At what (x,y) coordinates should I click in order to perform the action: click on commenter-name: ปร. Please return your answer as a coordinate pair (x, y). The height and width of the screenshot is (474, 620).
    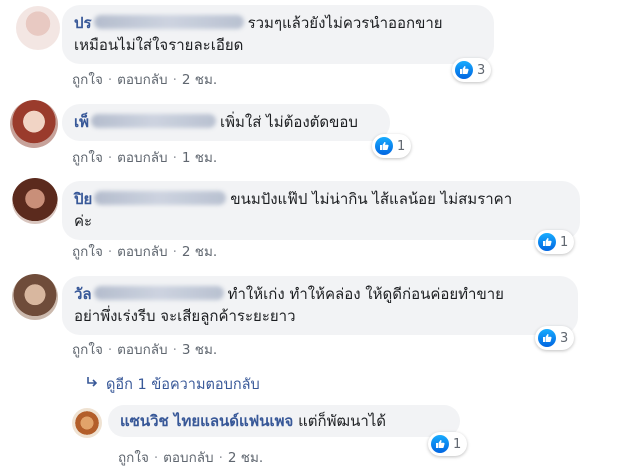
    Looking at the image, I should click on (161, 23).